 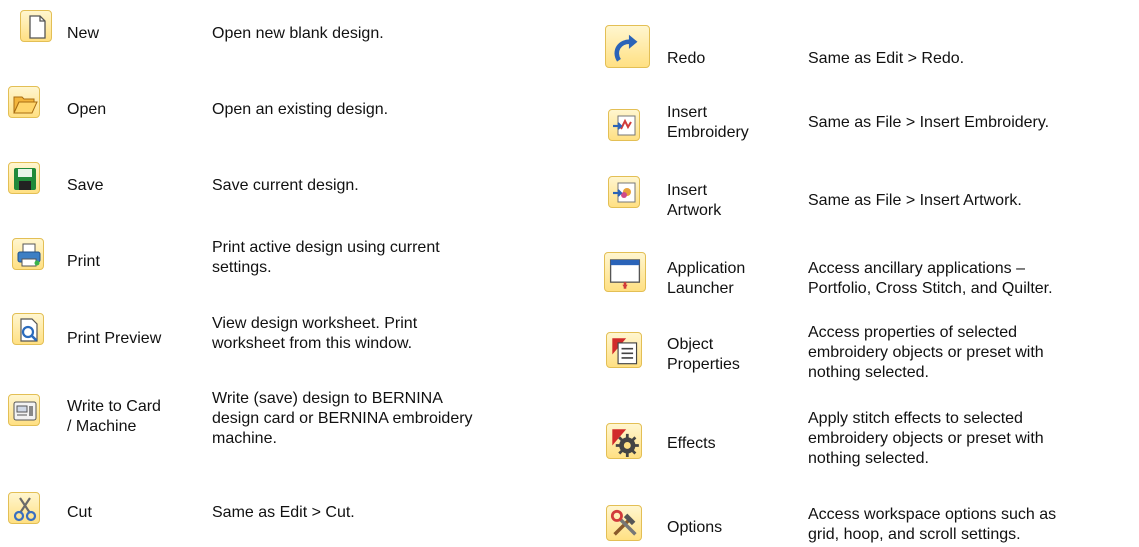 I want to click on tool-name-line: Application, so click(x=706, y=268).